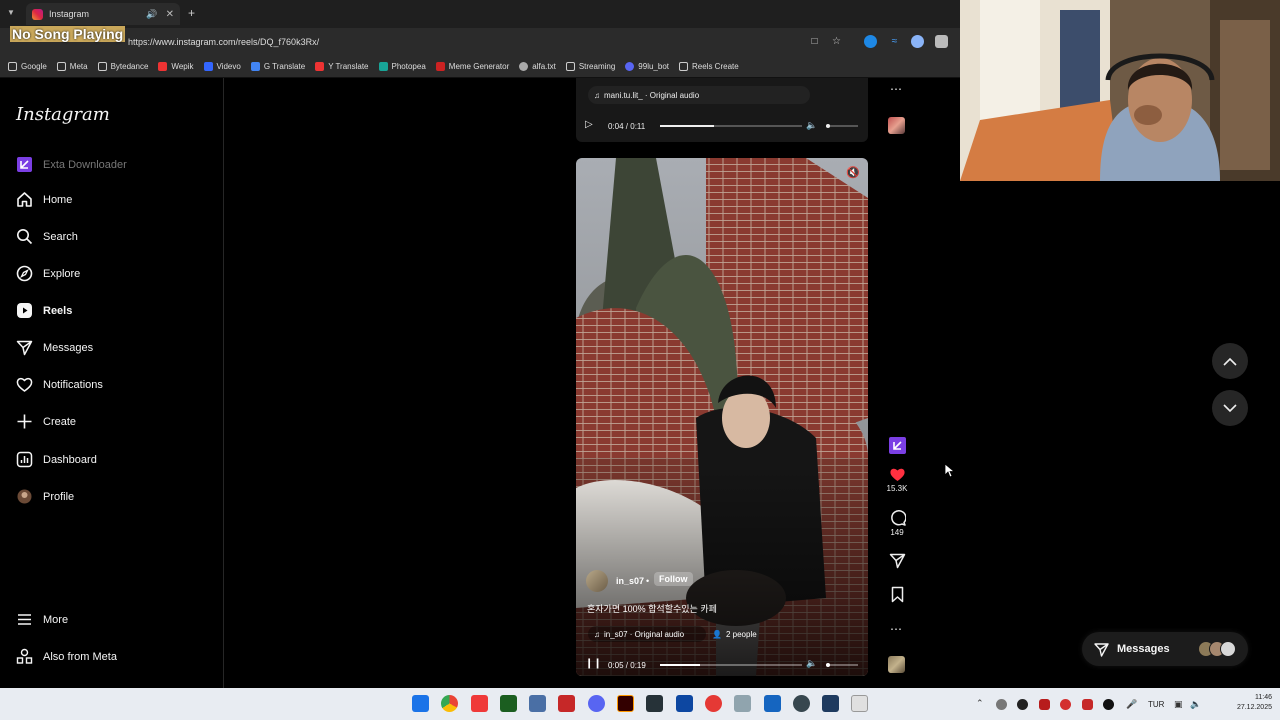 This screenshot has height=720, width=1280. I want to click on network-icon: ▣, so click(1178, 704).